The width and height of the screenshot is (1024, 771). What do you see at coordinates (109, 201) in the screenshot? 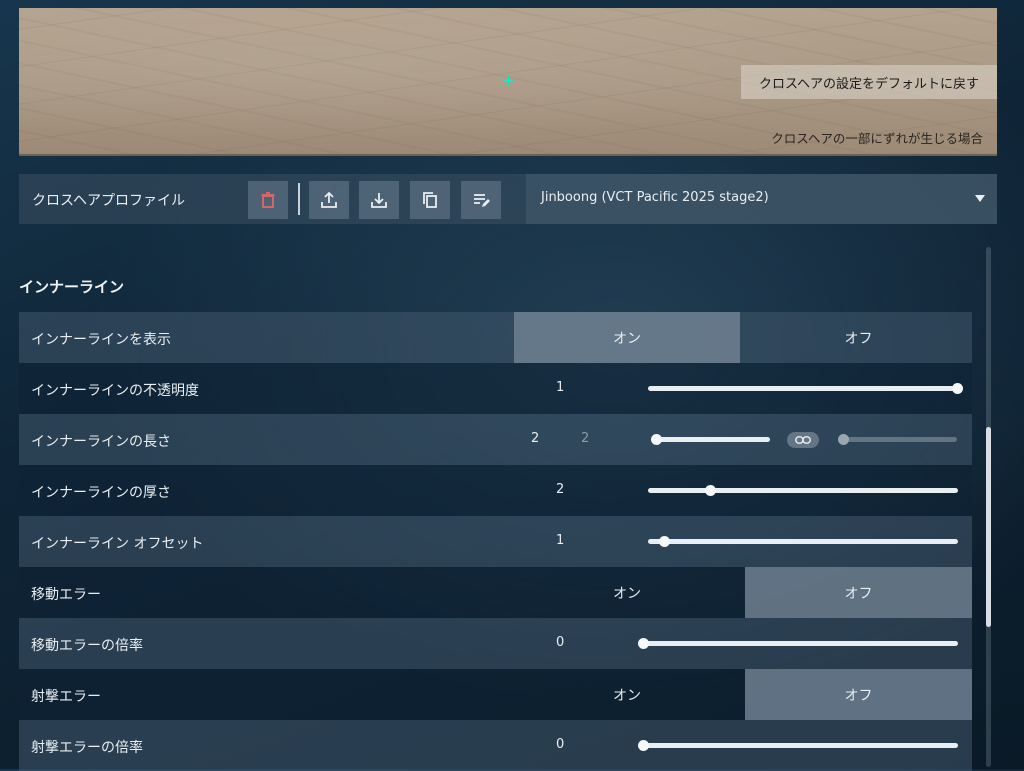
I see `profile-label: クロスヘアプロファイル` at bounding box center [109, 201].